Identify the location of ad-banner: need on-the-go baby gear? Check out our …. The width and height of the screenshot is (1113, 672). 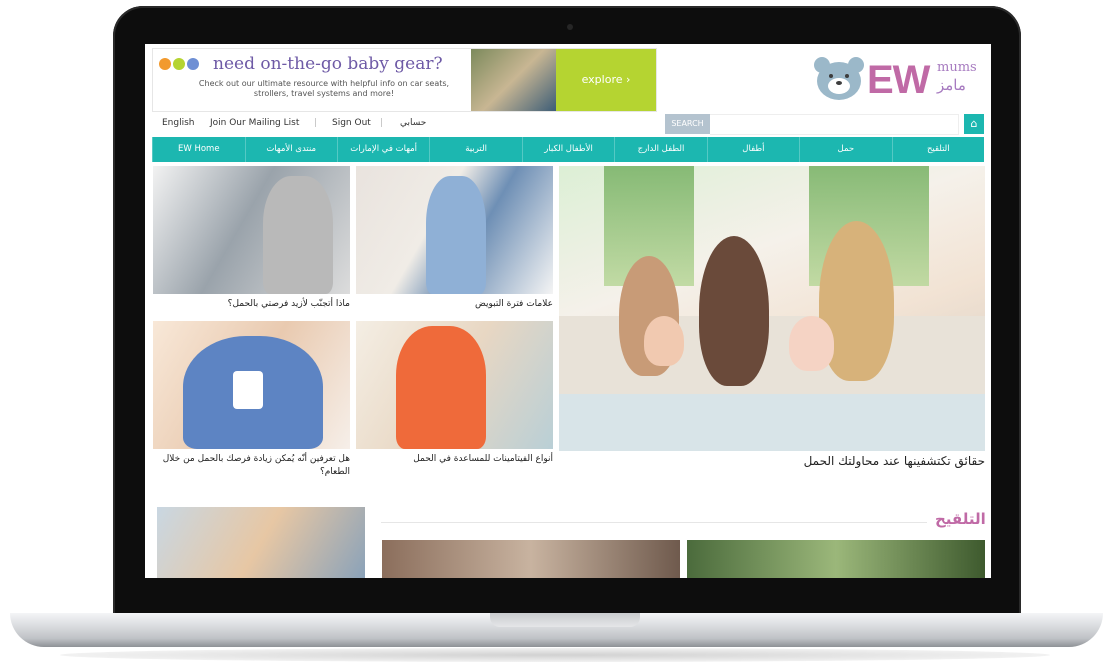
(404, 80).